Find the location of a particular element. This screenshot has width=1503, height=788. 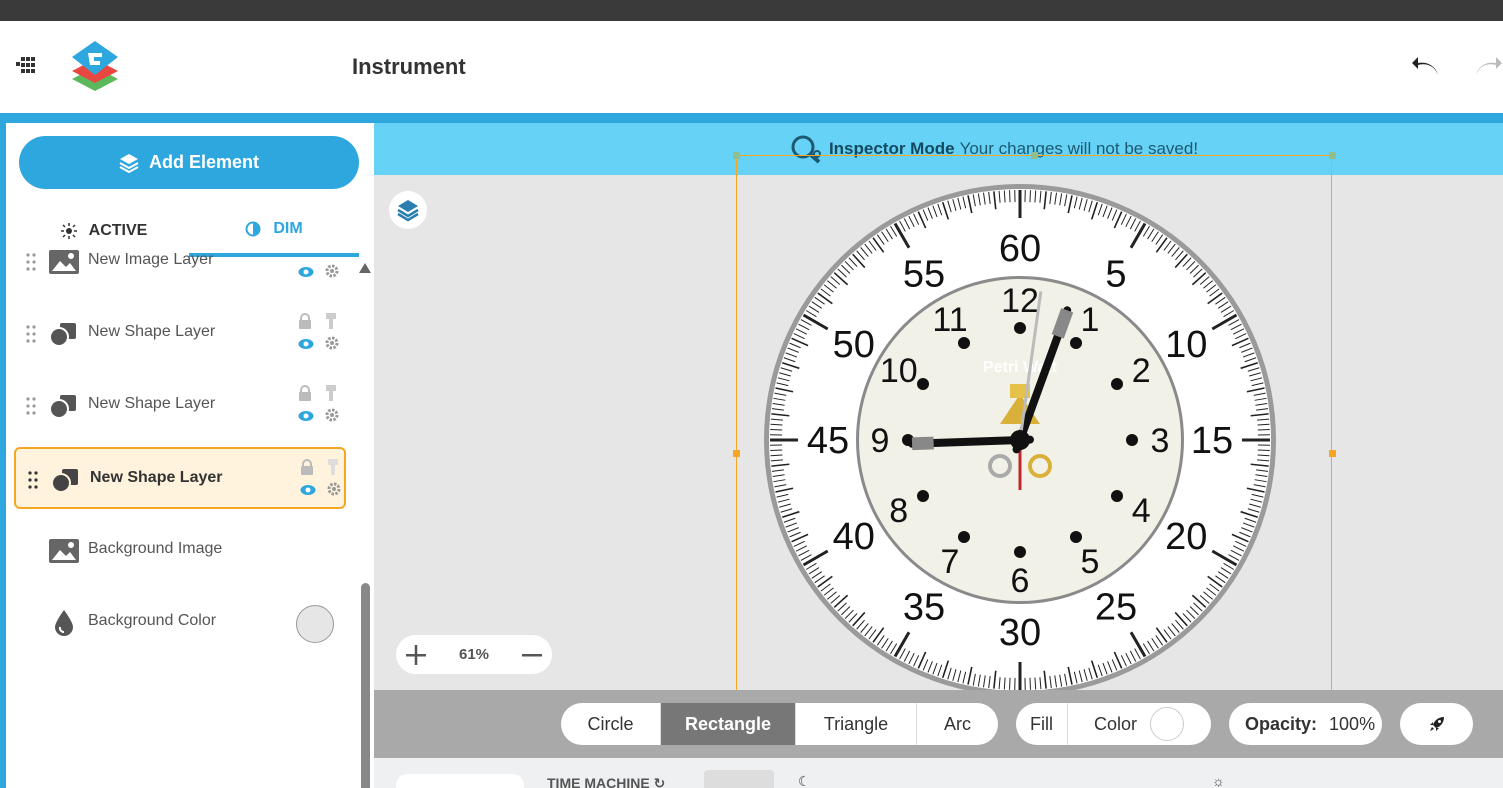

timeline-pill is located at coordinates (460, 781).